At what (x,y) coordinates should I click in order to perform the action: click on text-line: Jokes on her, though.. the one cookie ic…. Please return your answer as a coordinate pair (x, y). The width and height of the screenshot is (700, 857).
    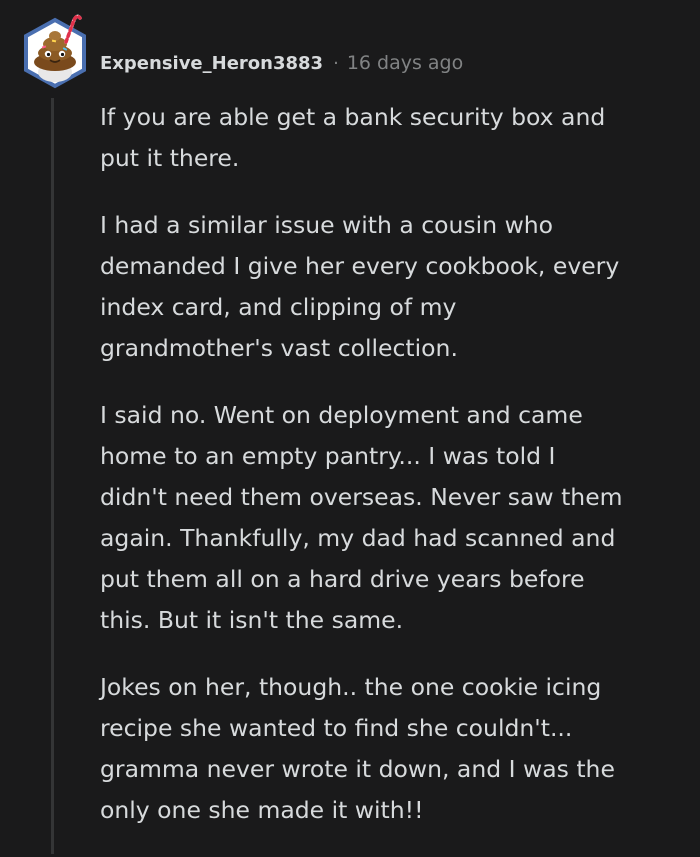
    Looking at the image, I should click on (351, 687).